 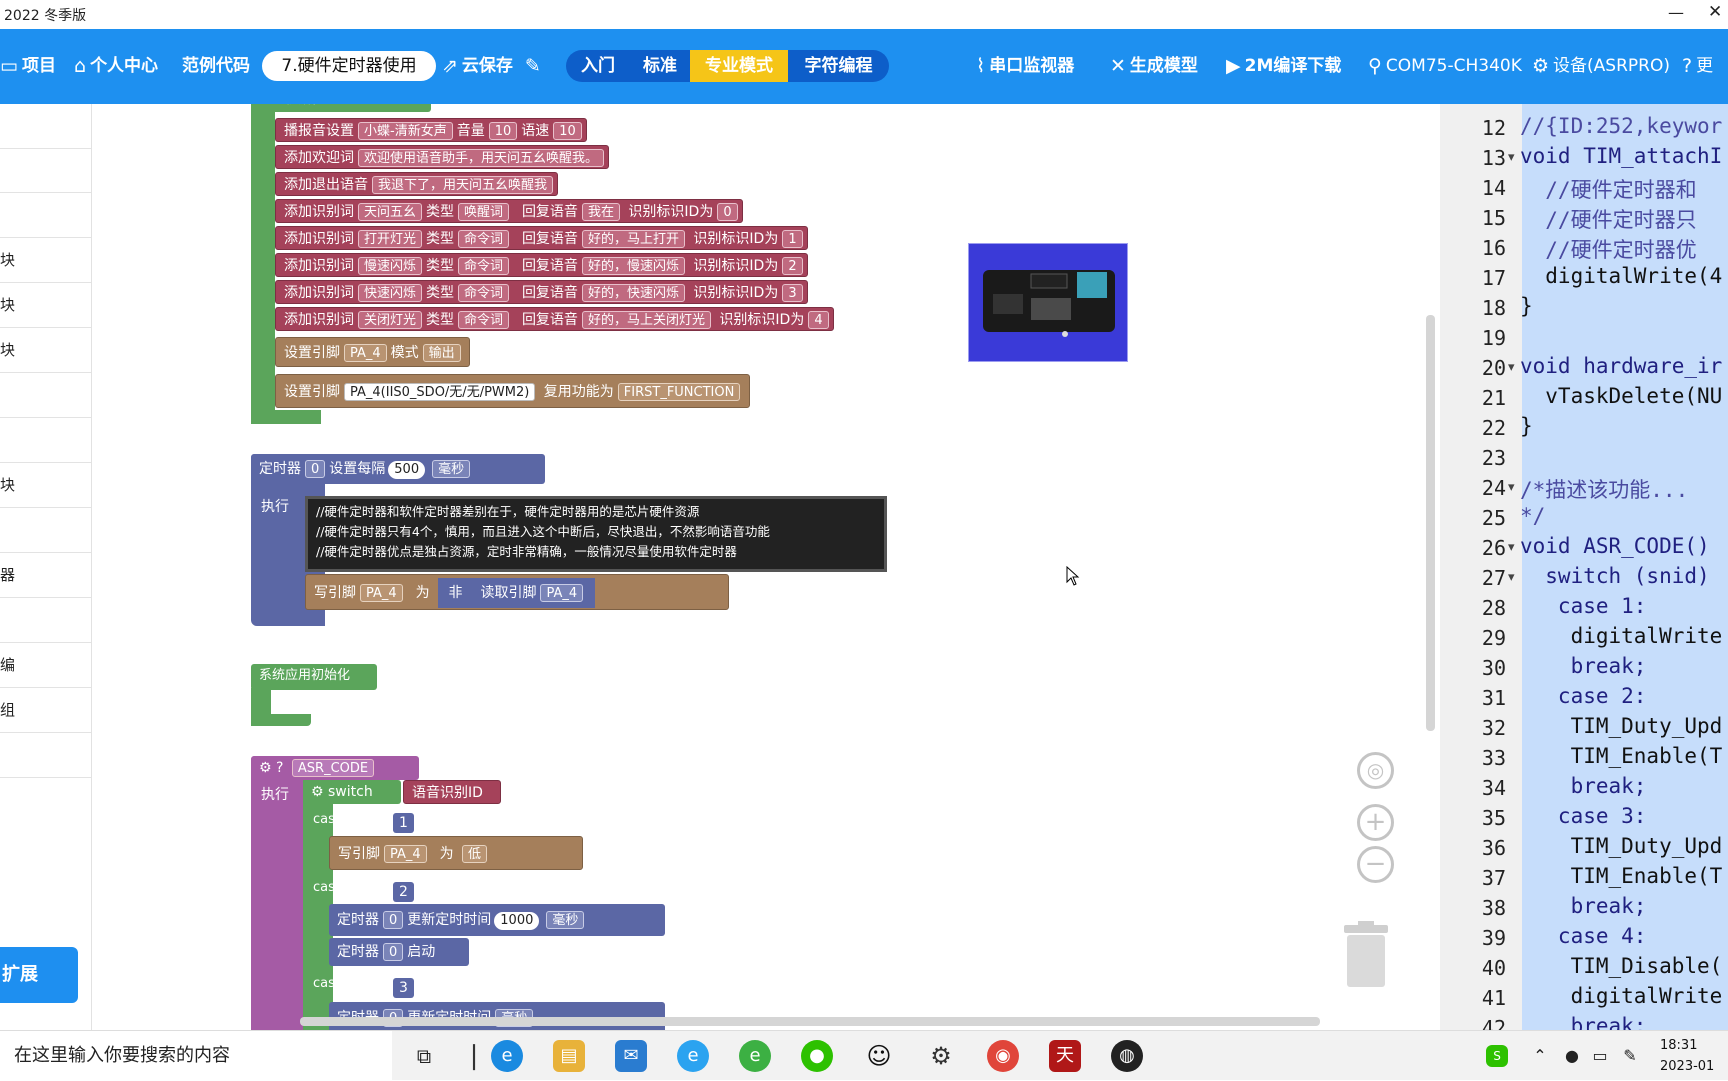 I want to click on vertical-scrollbar, so click(x=1430, y=523).